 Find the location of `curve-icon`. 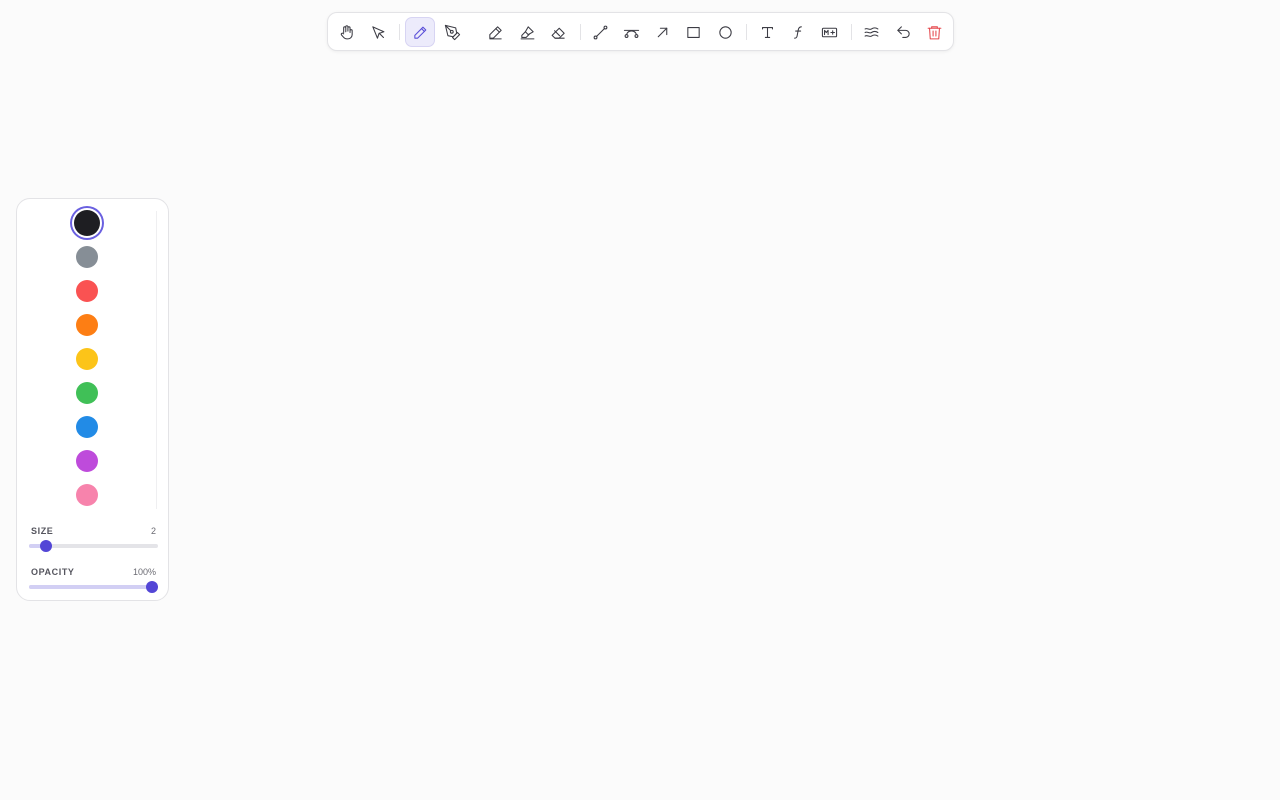

curve-icon is located at coordinates (631, 33).